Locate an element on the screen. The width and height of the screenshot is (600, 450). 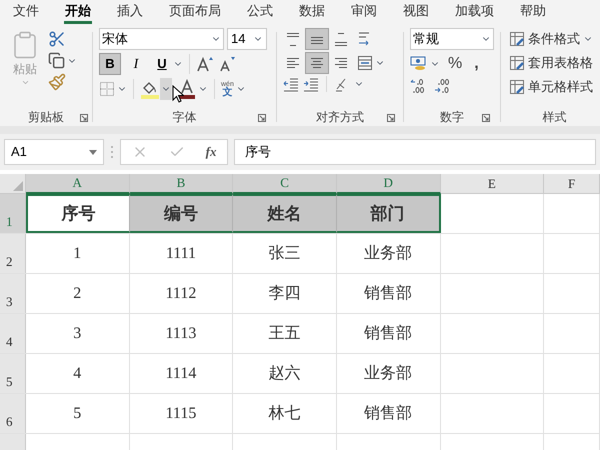
format-painter-icon is located at coordinates (57, 82).